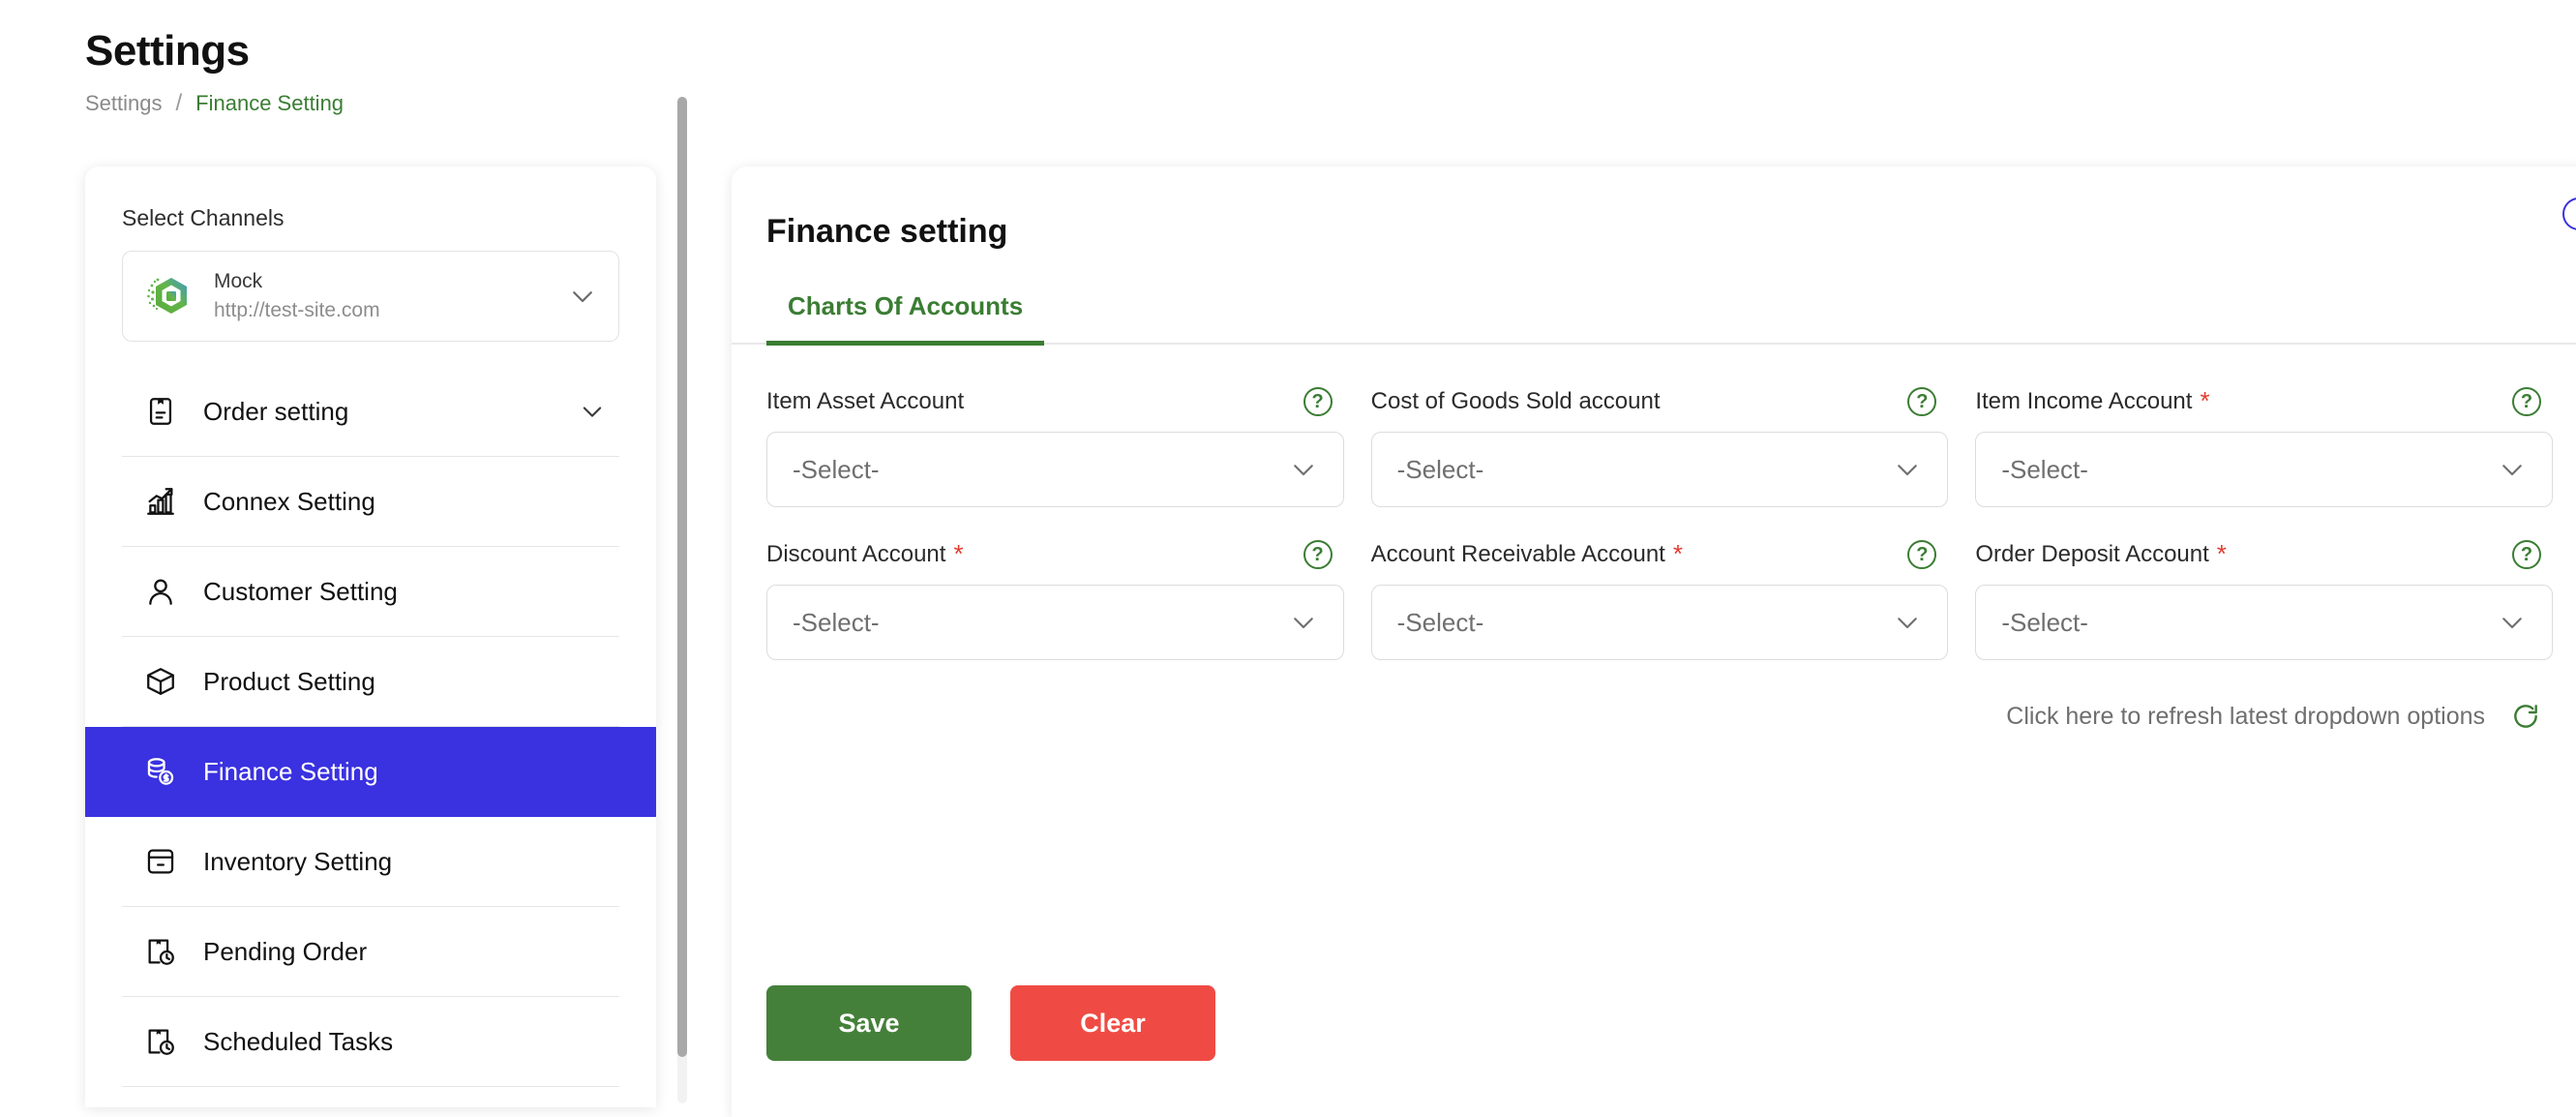 The height and width of the screenshot is (1117, 2576). Describe the element at coordinates (170, 296) in the screenshot. I see `hexagon-cube-logo-icon` at that location.